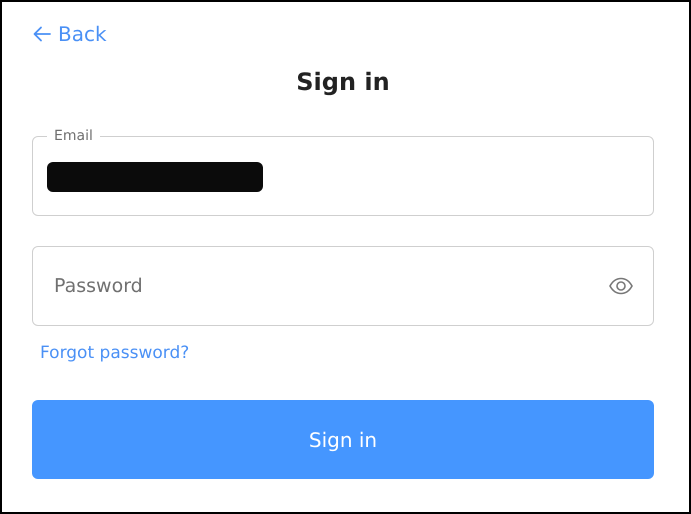 The image size is (691, 514). What do you see at coordinates (42, 34) in the screenshot?
I see `back-arrow-icon` at bounding box center [42, 34].